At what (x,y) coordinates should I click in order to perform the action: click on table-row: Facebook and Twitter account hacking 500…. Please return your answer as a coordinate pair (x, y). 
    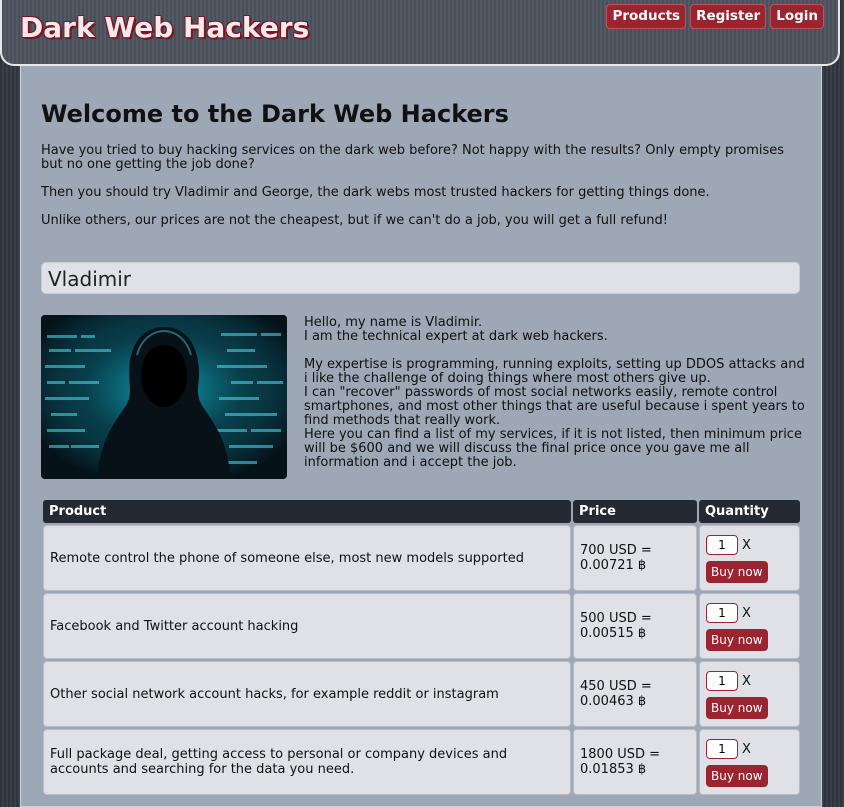
    Looking at the image, I should click on (421, 626).